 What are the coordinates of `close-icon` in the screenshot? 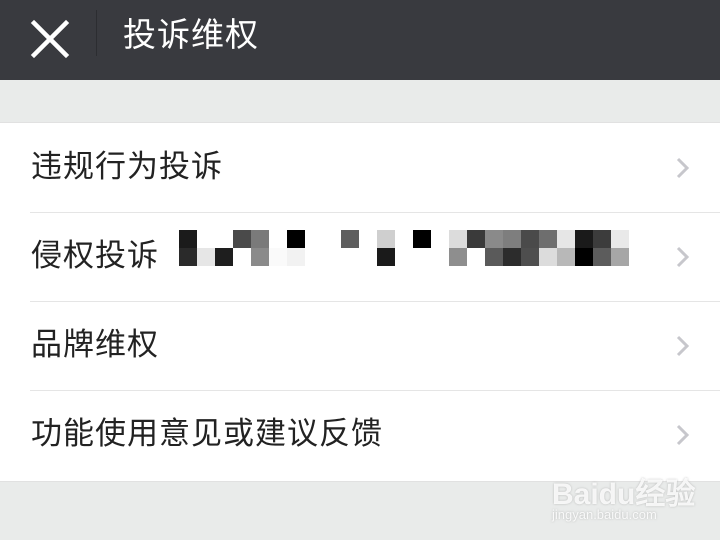 It's located at (50, 39).